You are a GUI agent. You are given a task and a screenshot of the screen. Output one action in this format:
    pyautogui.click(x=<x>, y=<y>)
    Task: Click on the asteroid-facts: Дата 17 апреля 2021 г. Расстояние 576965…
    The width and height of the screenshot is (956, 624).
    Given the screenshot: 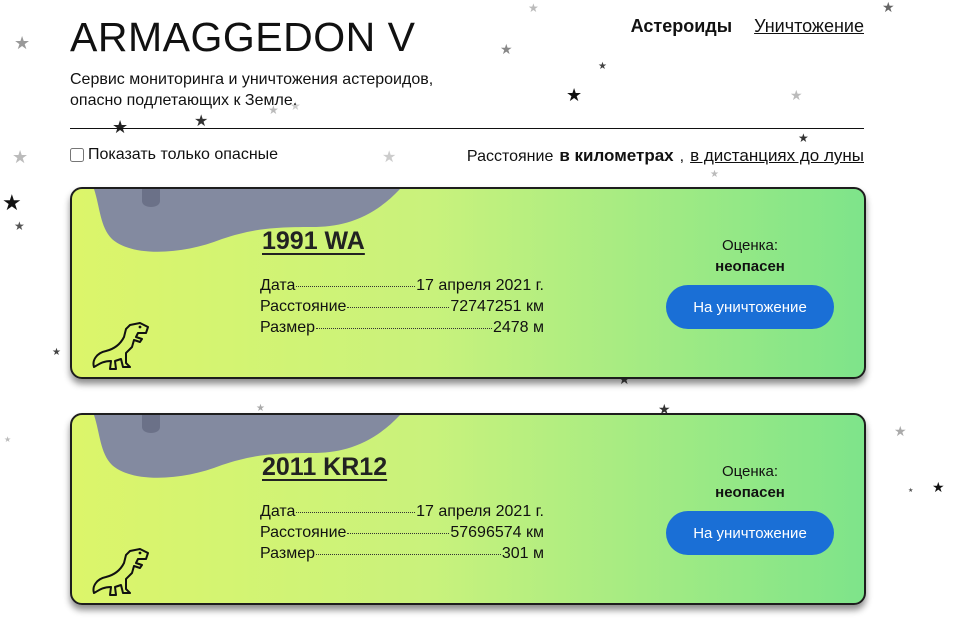 What is the action you would take?
    pyautogui.click(x=402, y=534)
    